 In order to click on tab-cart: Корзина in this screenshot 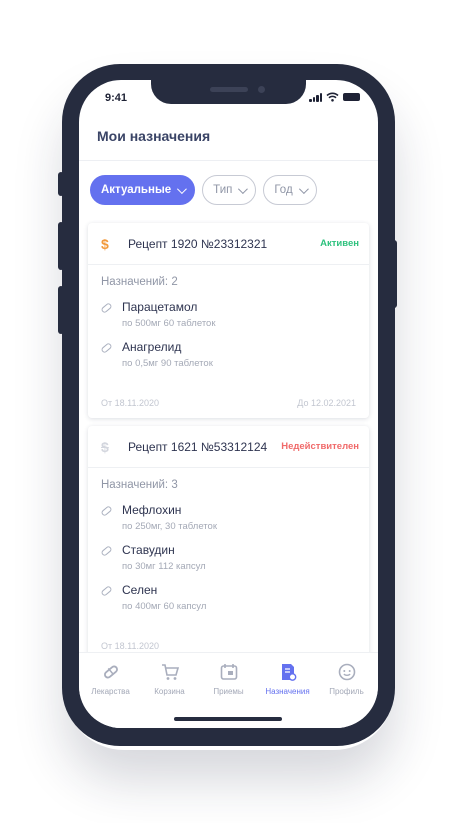, I will do `click(170, 679)`.